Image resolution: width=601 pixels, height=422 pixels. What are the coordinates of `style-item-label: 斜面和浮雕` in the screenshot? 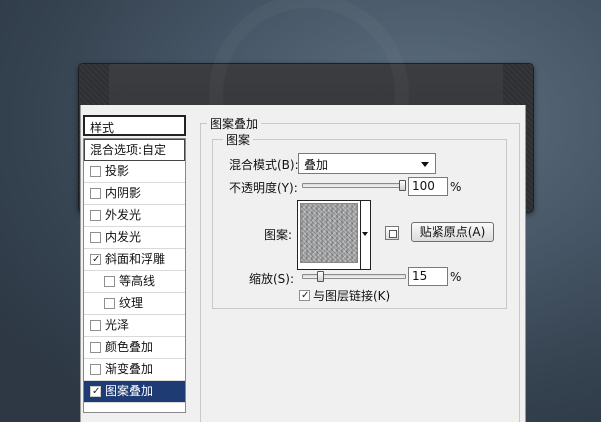 It's located at (135, 259).